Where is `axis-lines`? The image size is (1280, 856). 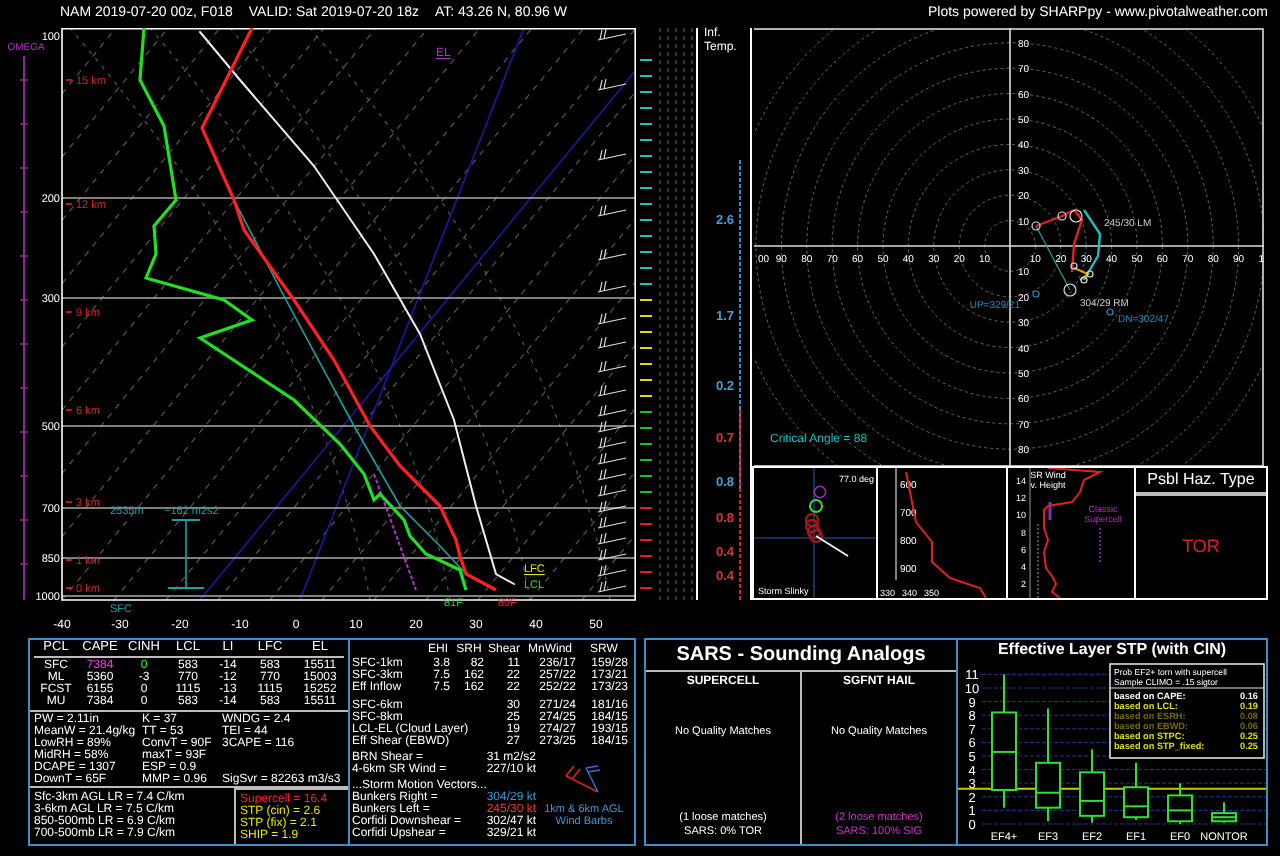 axis-lines is located at coordinates (1034, 533).